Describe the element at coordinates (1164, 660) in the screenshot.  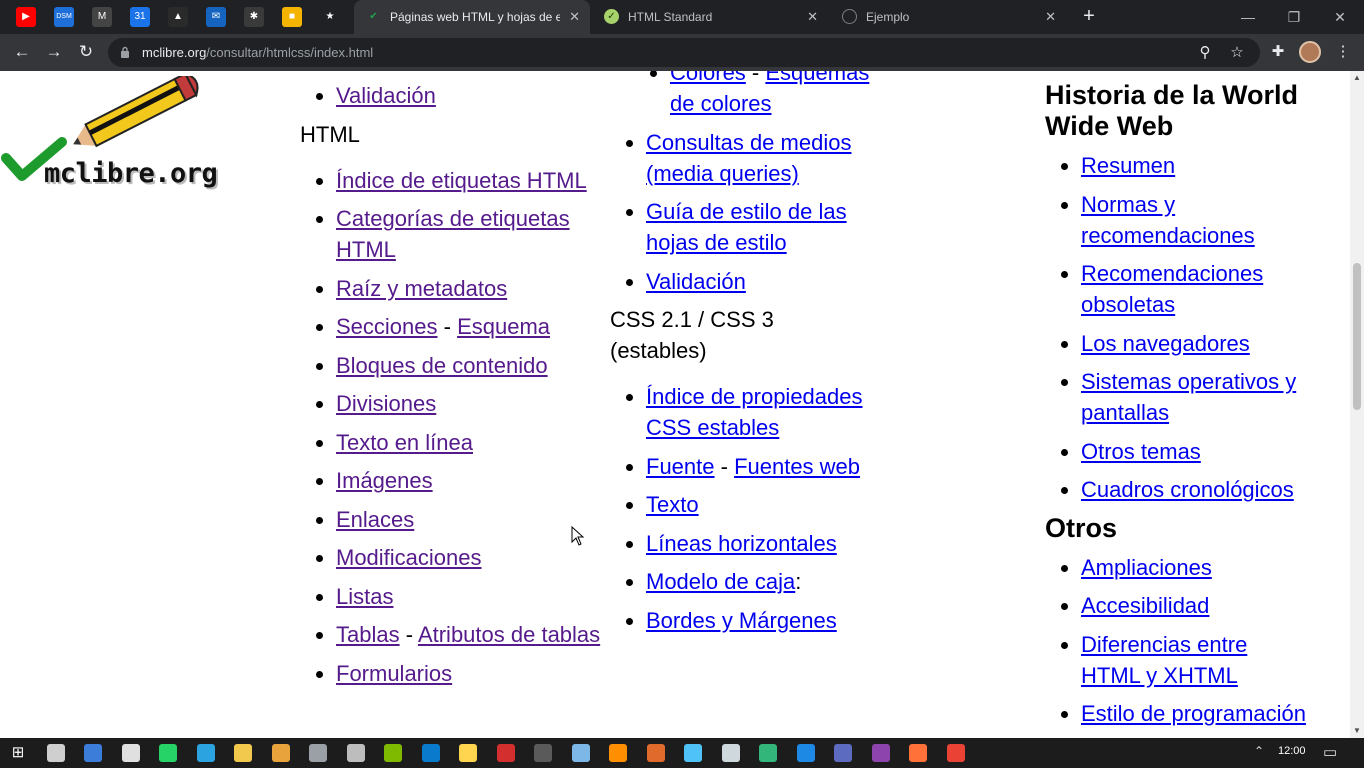
I see `link-diferencias-entre-html-y-xhtml: Diferencias entre HTML y XHTML` at that location.